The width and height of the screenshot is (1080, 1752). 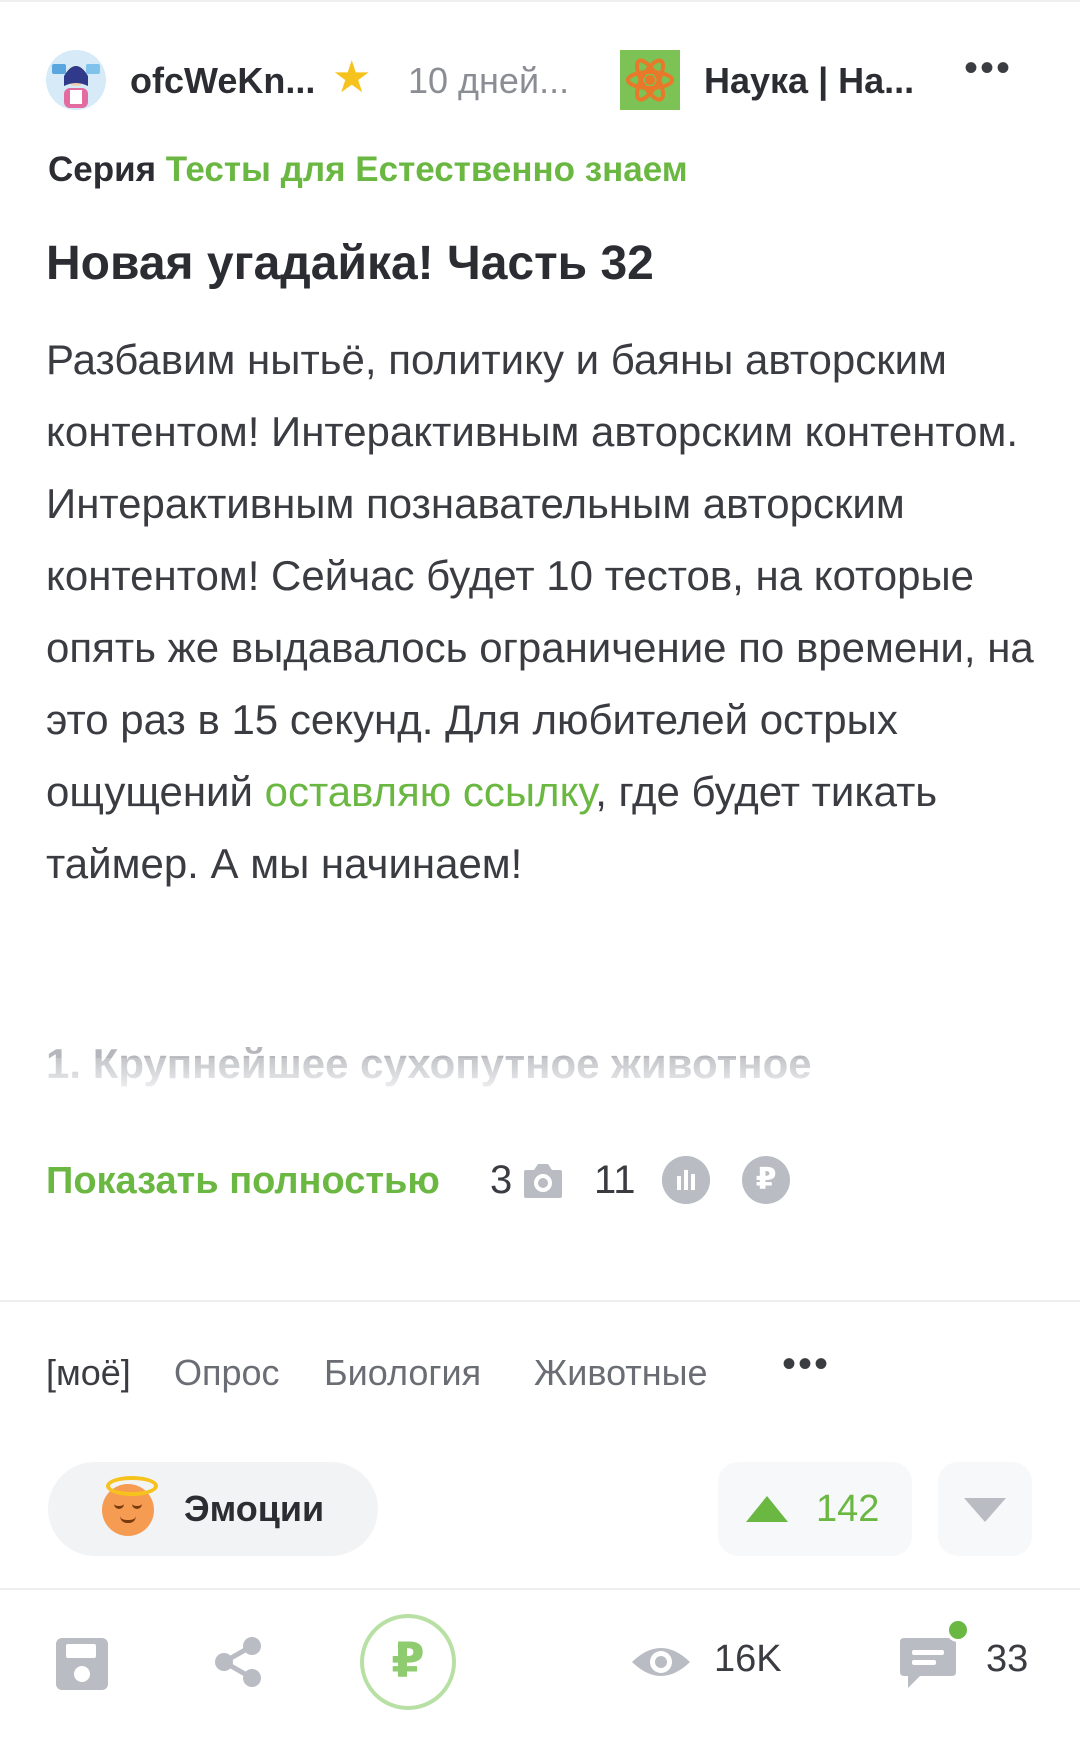 What do you see at coordinates (661, 1662) in the screenshot?
I see `eye-icon` at bounding box center [661, 1662].